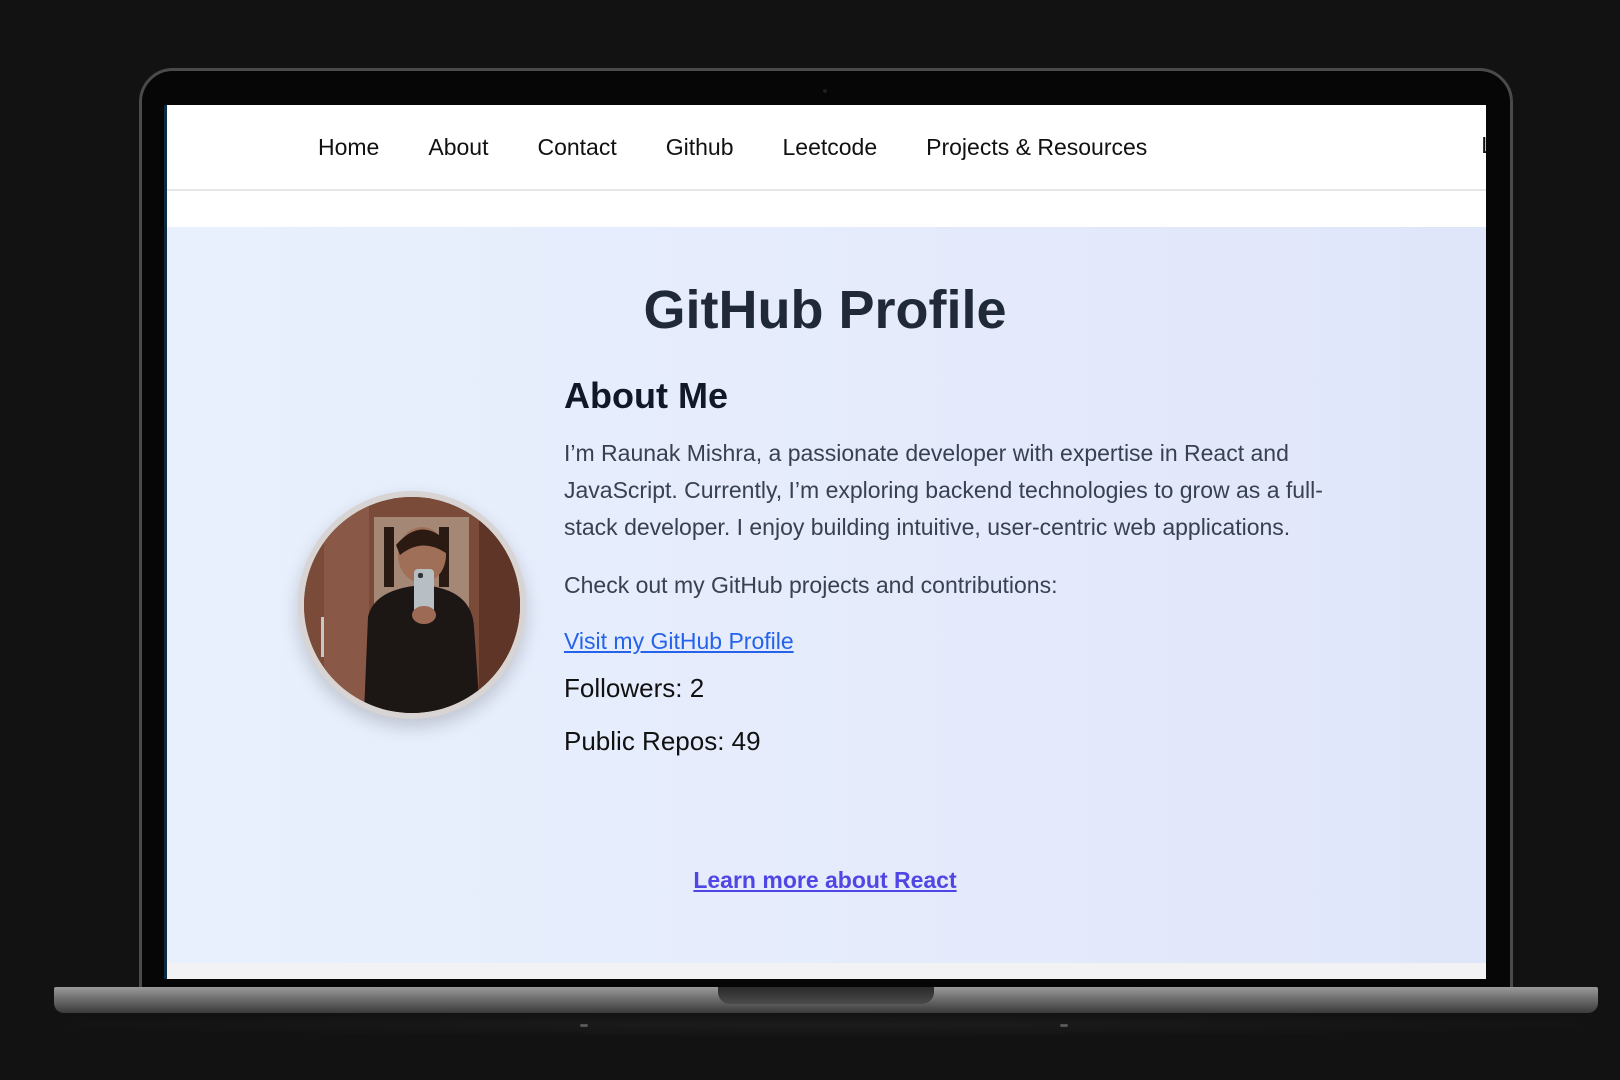 The image size is (1620, 1080). Describe the element at coordinates (165, 542) in the screenshot. I see `screen-left-edge` at that location.